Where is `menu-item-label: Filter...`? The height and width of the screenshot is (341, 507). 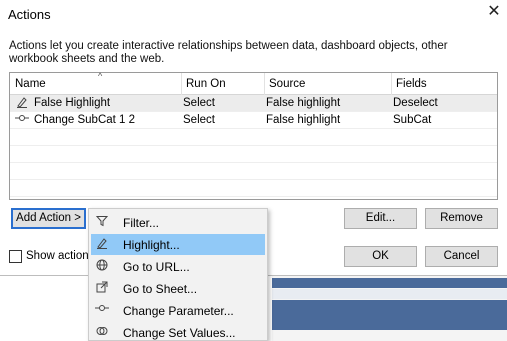
menu-item-label: Filter... is located at coordinates (141, 223).